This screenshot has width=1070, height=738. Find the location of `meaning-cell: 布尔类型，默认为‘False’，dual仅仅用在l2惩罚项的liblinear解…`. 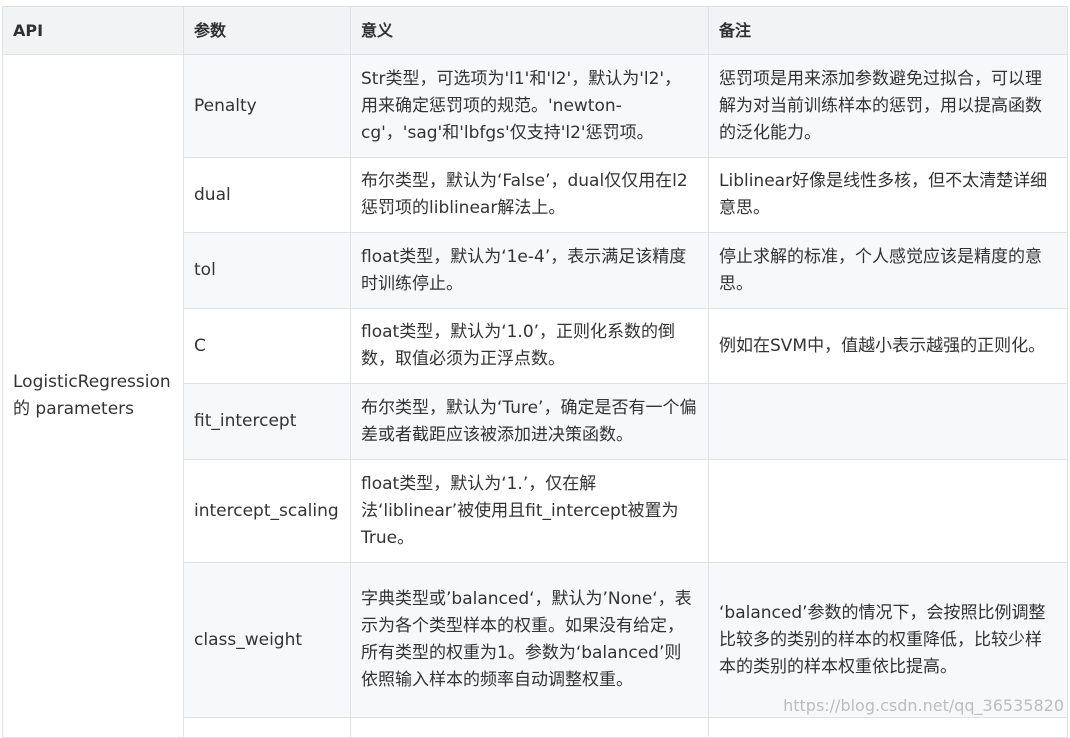

meaning-cell: 布尔类型，默认为‘False’，dual仅仅用在l2惩罚项的liblinear解… is located at coordinates (529, 195).